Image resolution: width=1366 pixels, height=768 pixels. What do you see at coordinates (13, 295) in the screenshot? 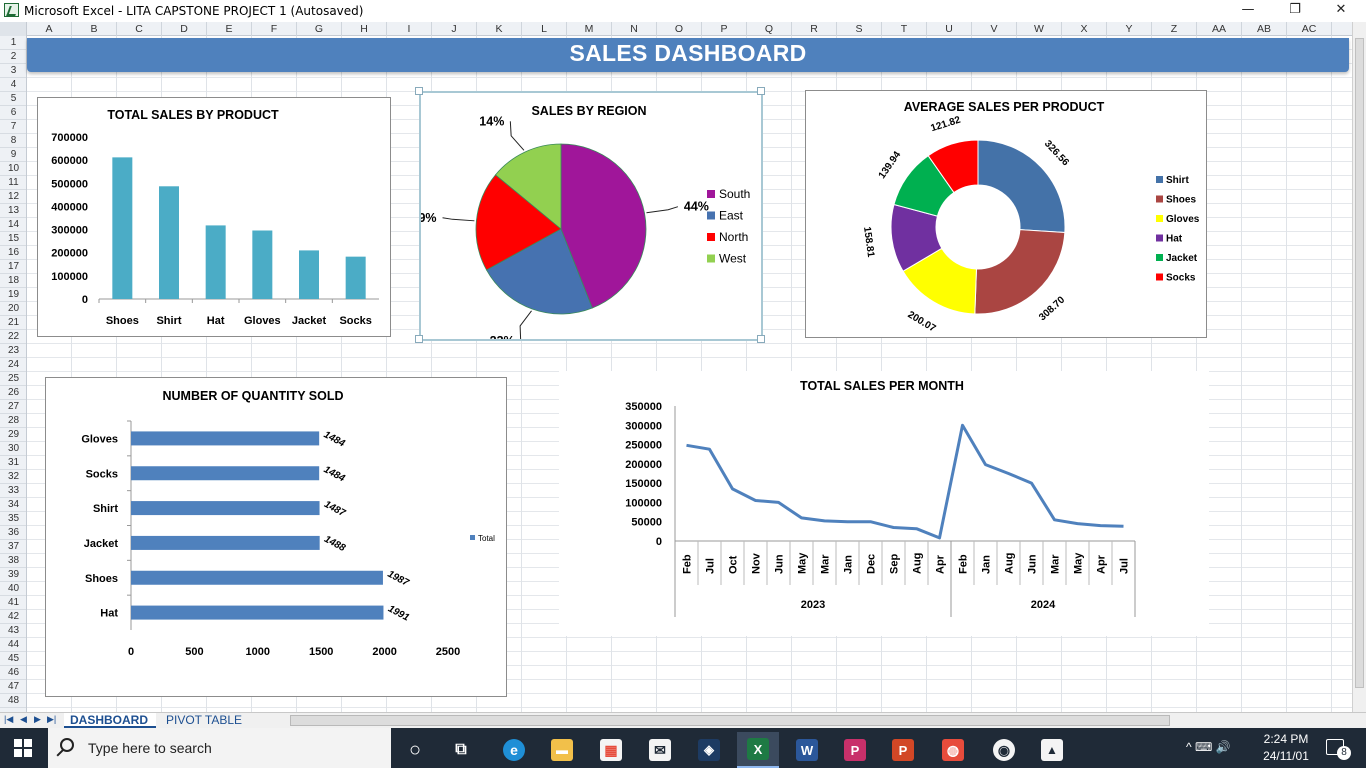
I see `row-header: 19` at bounding box center [13, 295].